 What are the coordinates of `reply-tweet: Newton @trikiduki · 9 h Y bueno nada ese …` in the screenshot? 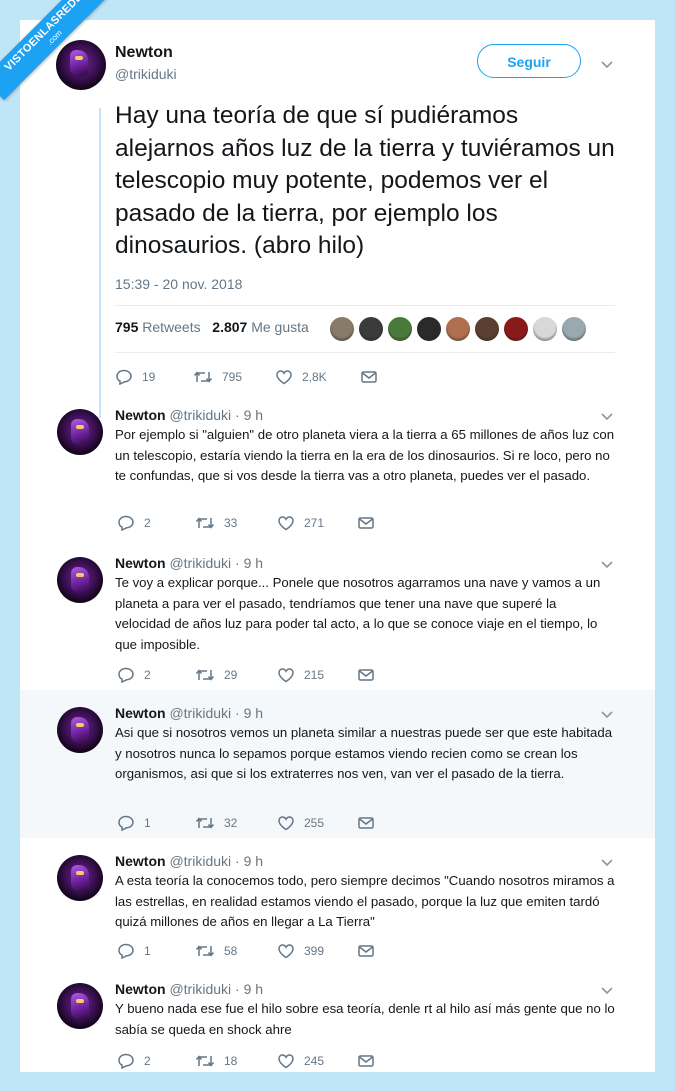 It's located at (337, 1019).